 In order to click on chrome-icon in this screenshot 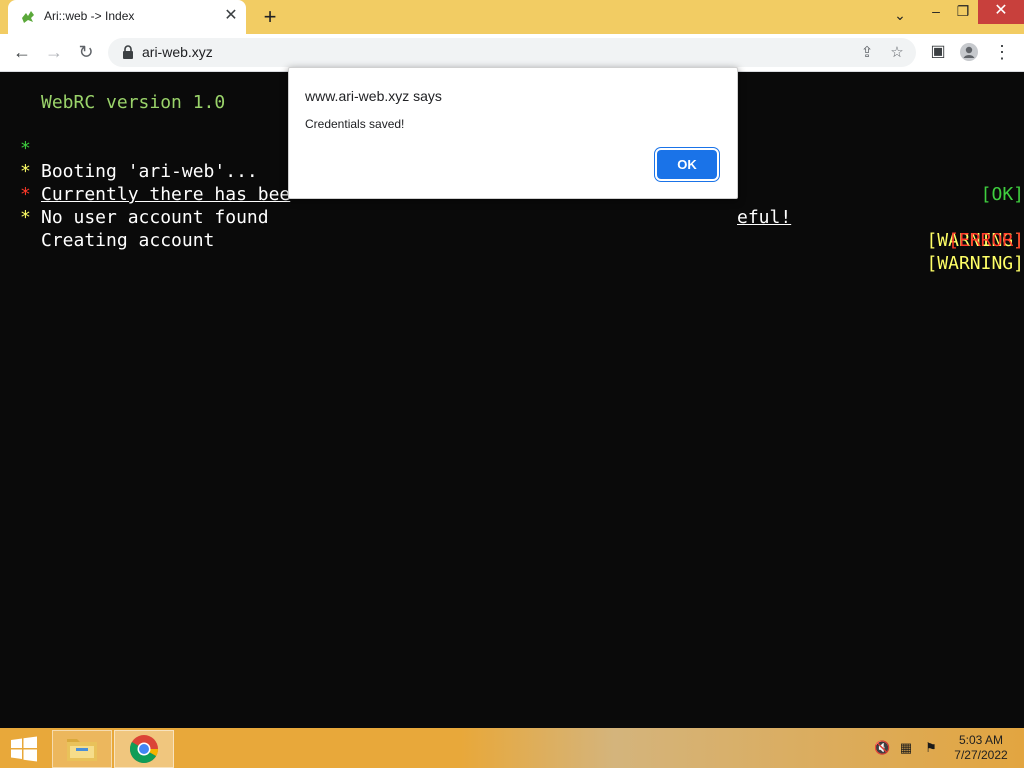, I will do `click(144, 749)`.